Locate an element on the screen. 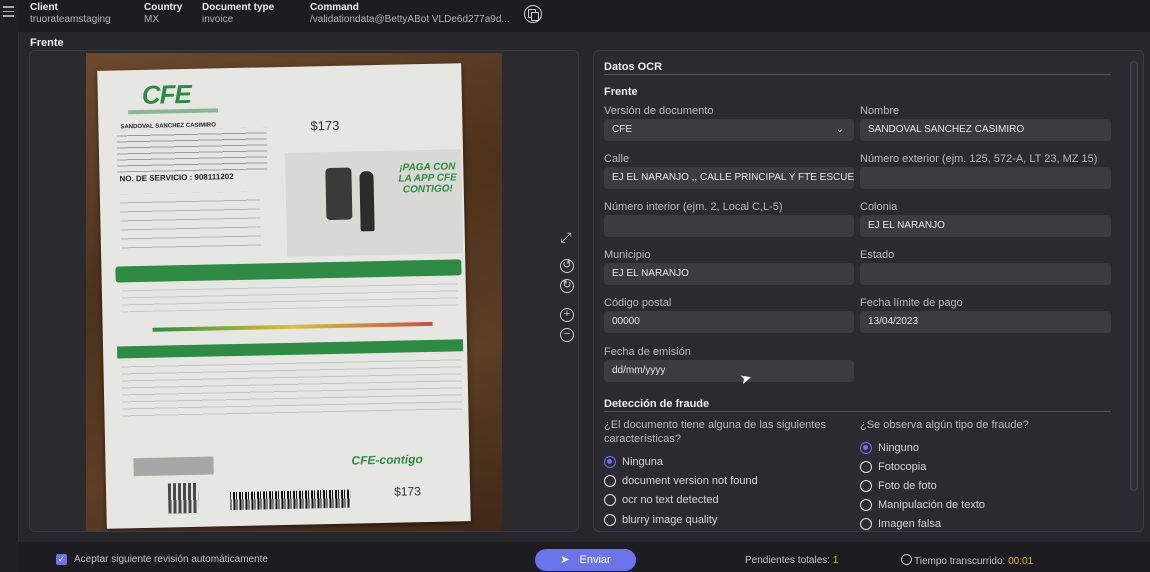  option-label: Ninguno is located at coordinates (898, 448).